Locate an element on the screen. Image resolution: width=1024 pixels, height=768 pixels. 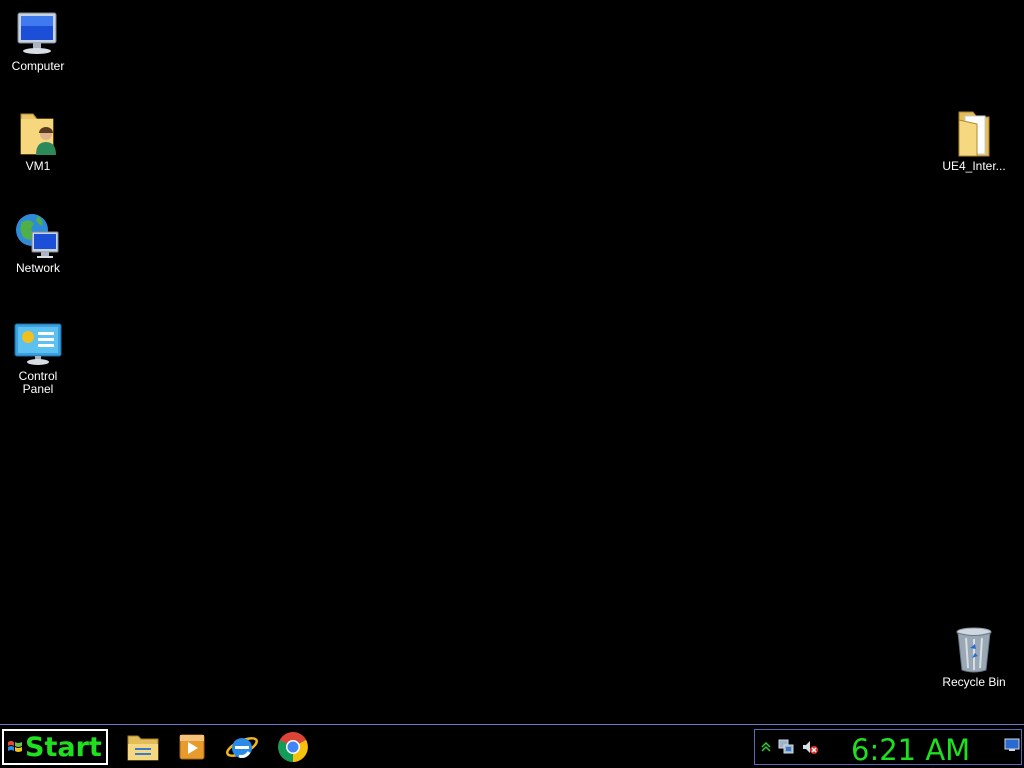
start-button: Start is located at coordinates (55, 747).